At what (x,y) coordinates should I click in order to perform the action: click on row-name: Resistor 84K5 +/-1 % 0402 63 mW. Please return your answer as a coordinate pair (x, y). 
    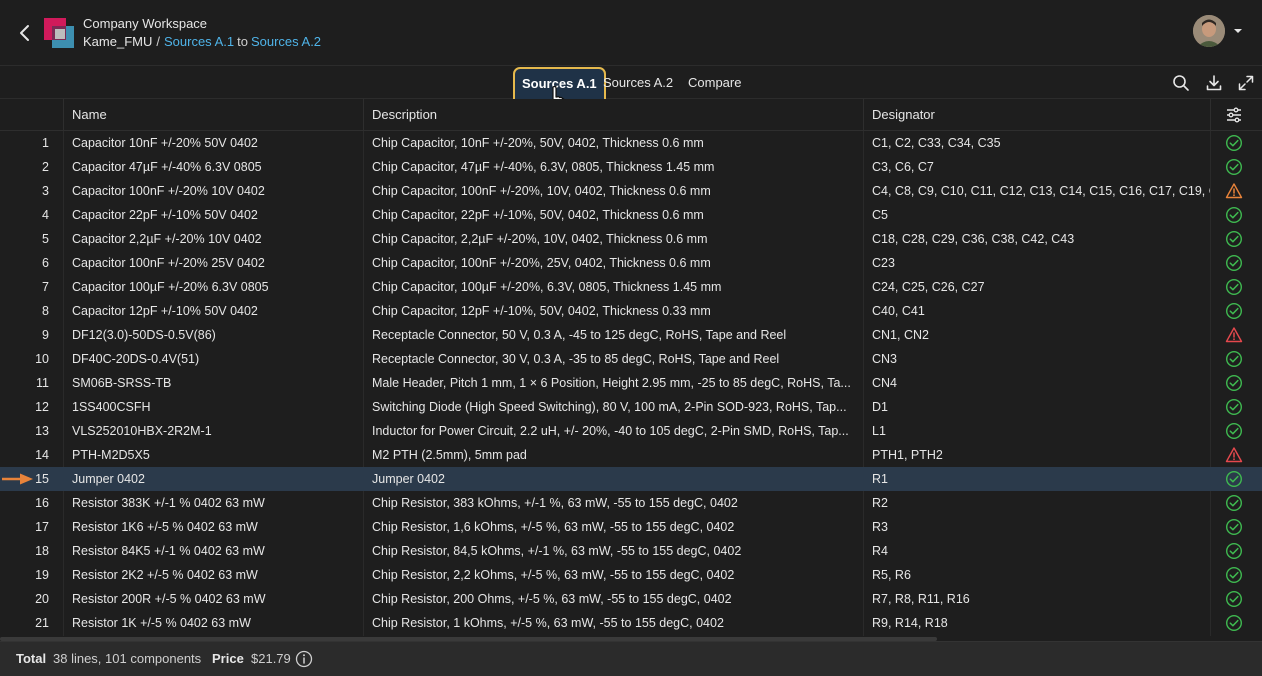
    Looking at the image, I should click on (168, 551).